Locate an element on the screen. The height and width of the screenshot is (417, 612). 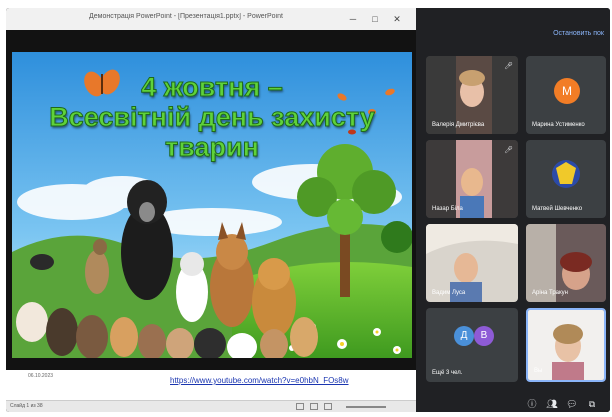
participant-name: Марина Устименко is located at coordinates (558, 125).